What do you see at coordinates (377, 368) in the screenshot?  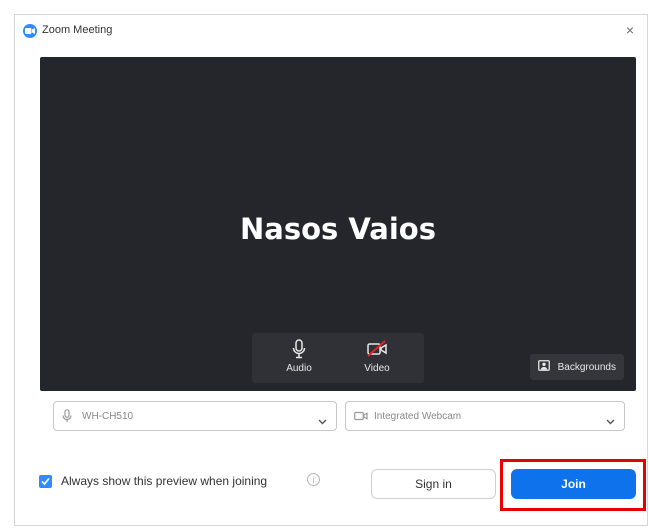 I see `video-label: Video` at bounding box center [377, 368].